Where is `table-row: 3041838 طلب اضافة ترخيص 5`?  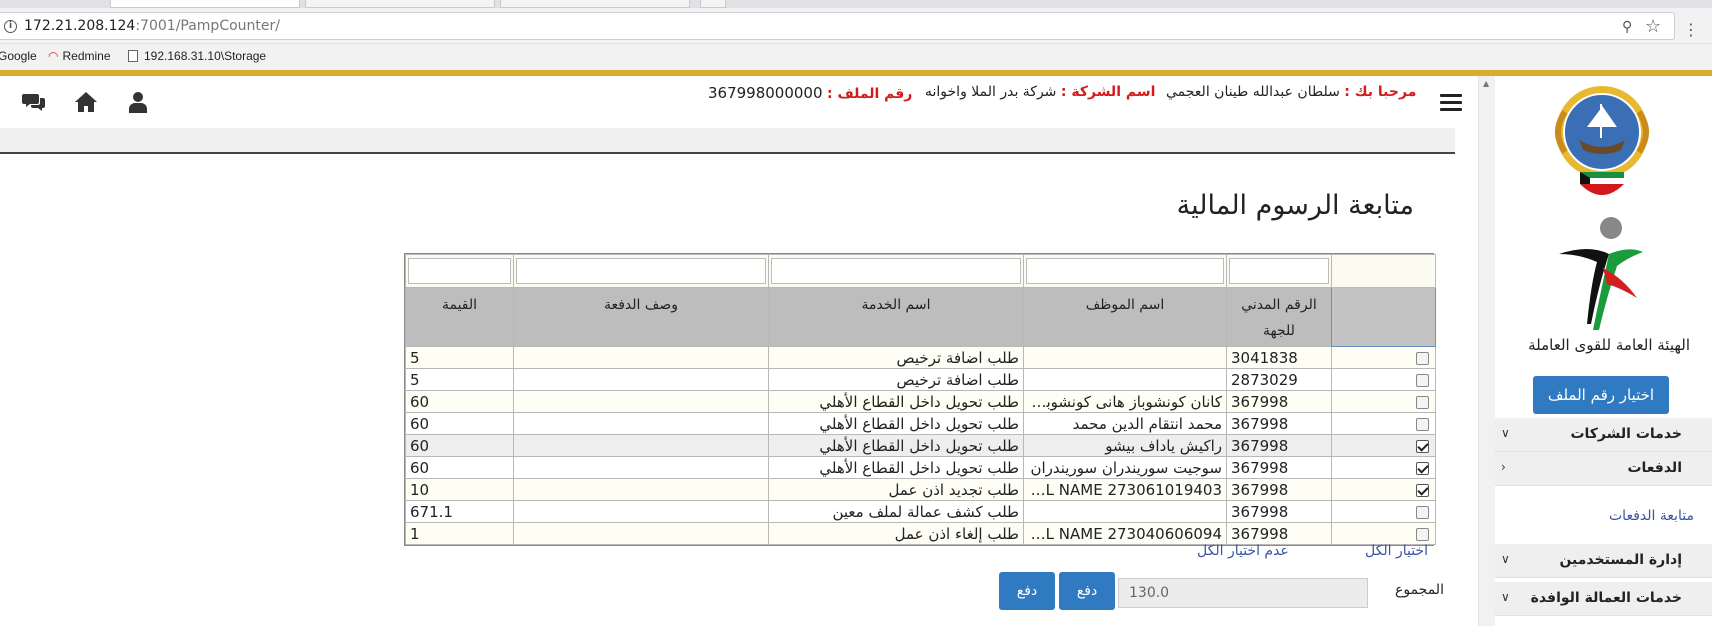 table-row: 3041838 طلب اضافة ترخيص 5 is located at coordinates (920, 357).